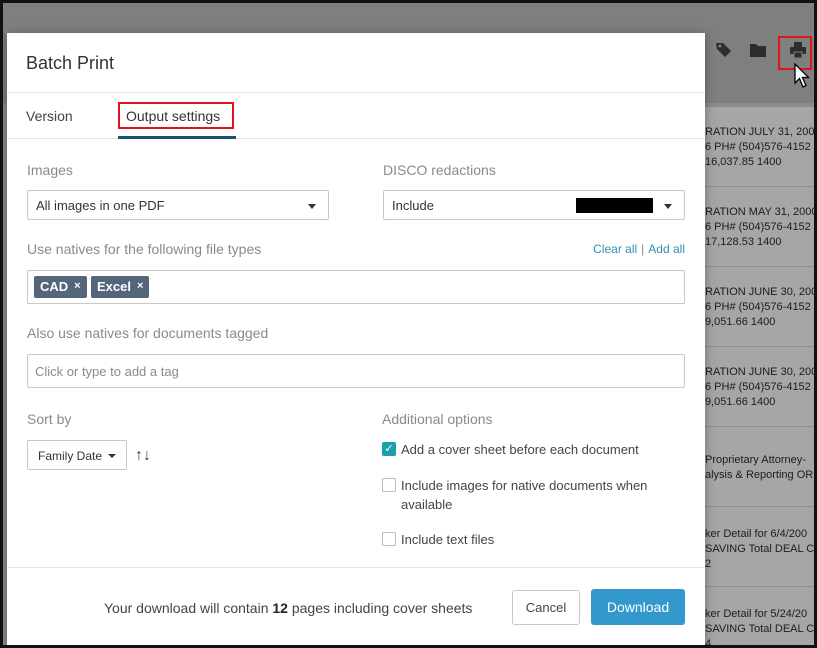 Image resolution: width=817 pixels, height=648 pixels. Describe the element at coordinates (177, 137) in the screenshot. I see `active-tab-indicator` at that location.